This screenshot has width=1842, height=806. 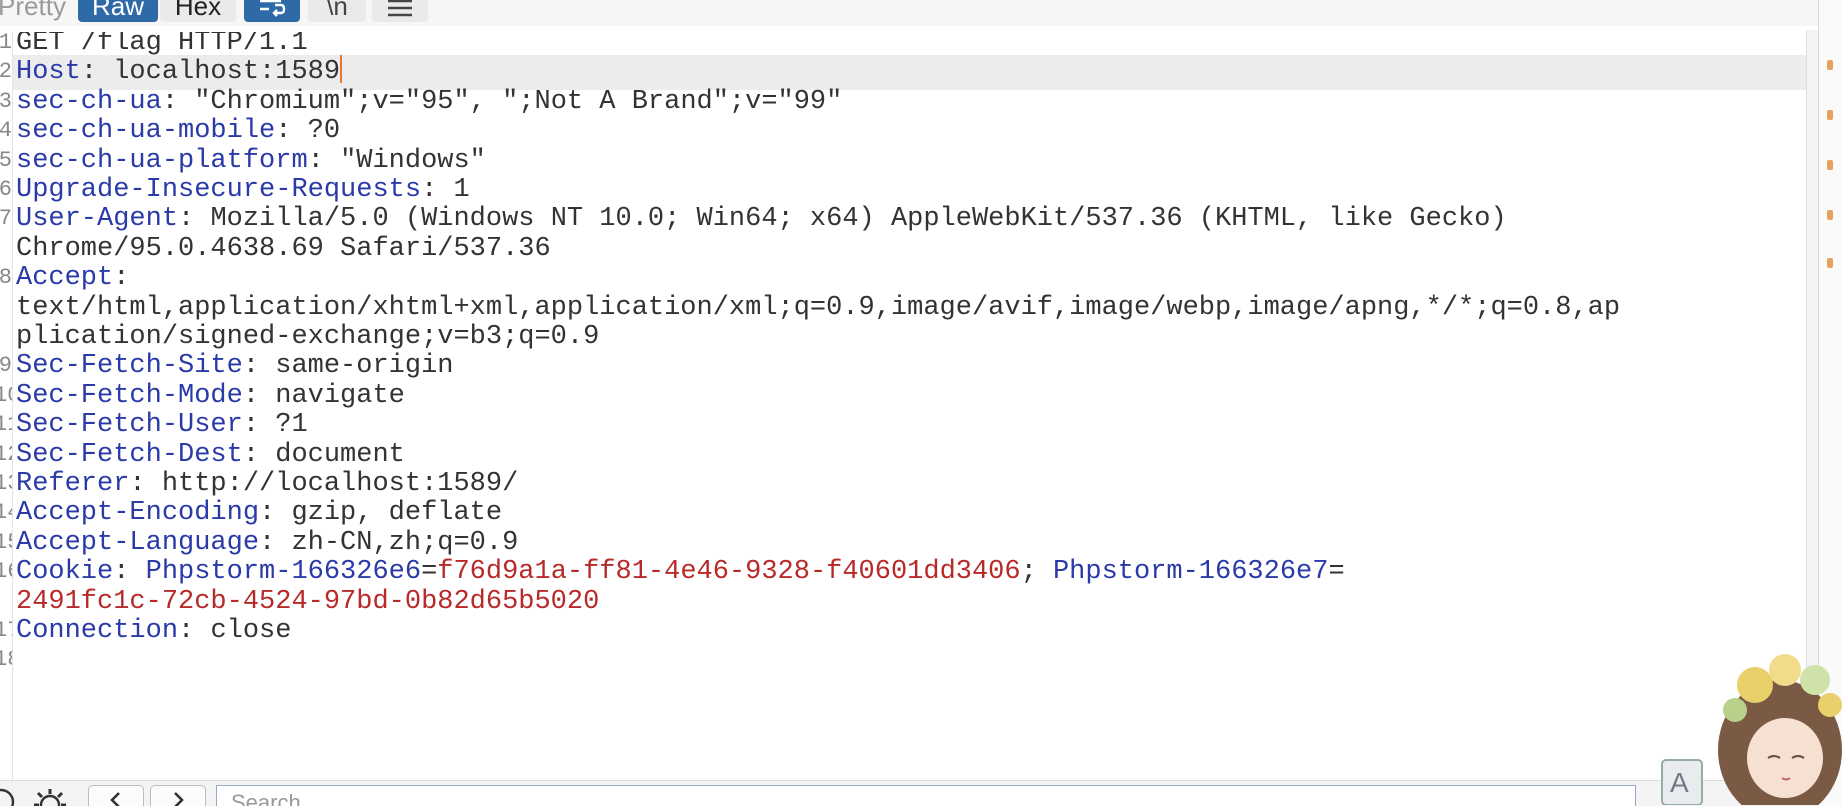 I want to click on header-value: gzip, deflate, so click(x=397, y=513).